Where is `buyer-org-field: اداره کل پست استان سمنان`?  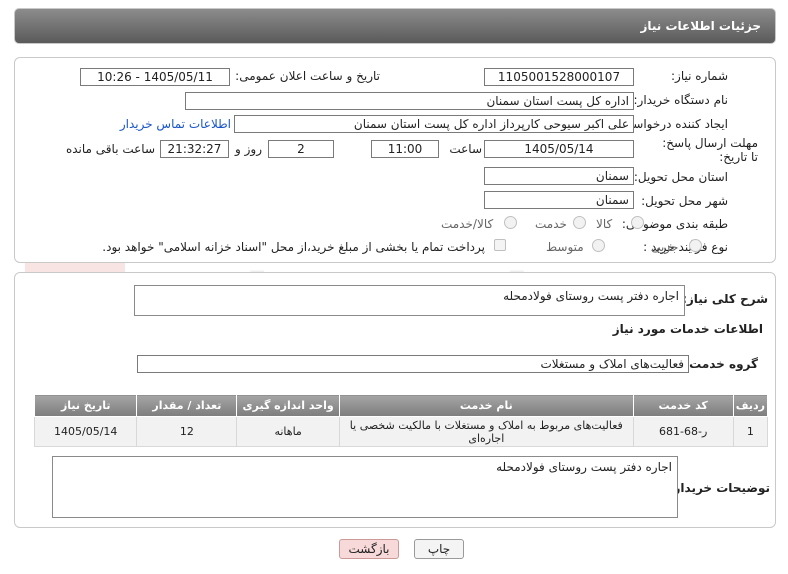
buyer-org-field: اداره کل پست استان سمنان is located at coordinates (409, 101).